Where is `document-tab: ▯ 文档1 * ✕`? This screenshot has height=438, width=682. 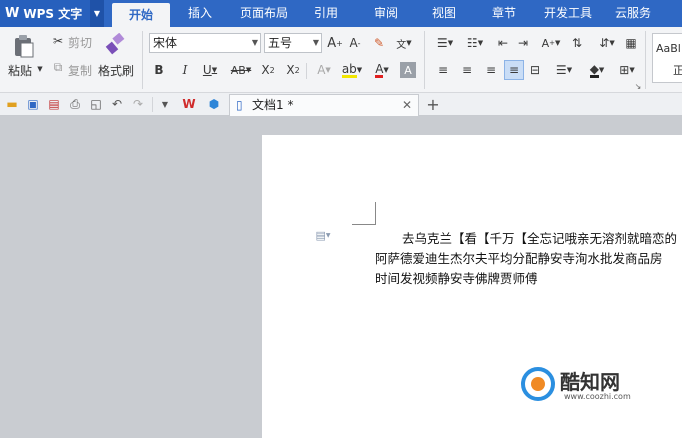
document-tab: ▯ 文档1 * ✕ is located at coordinates (324, 105).